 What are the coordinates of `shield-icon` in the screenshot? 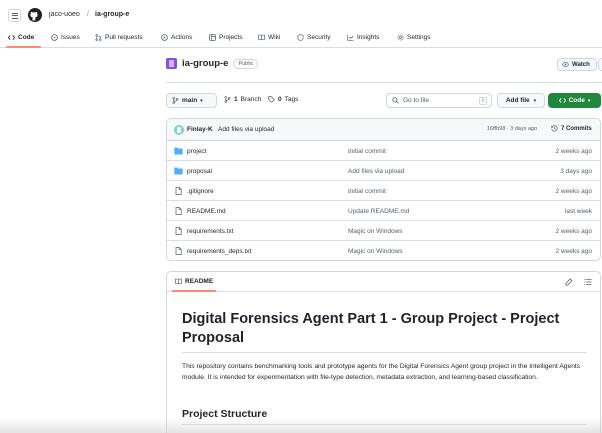 It's located at (300, 37).